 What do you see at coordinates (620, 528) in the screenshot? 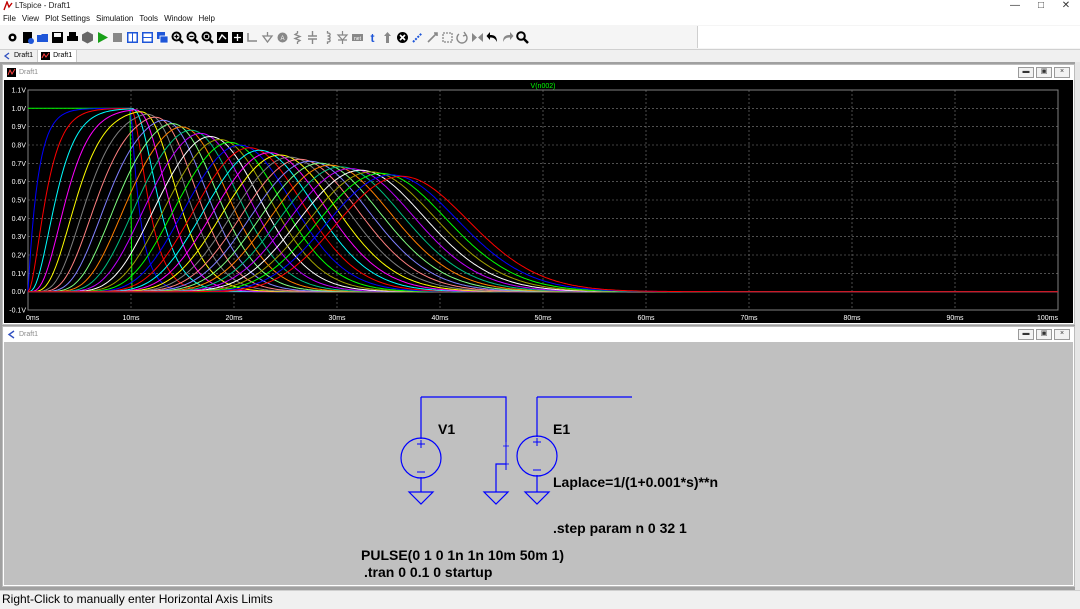
I see `step-directive: .step param n 0 32 1` at bounding box center [620, 528].